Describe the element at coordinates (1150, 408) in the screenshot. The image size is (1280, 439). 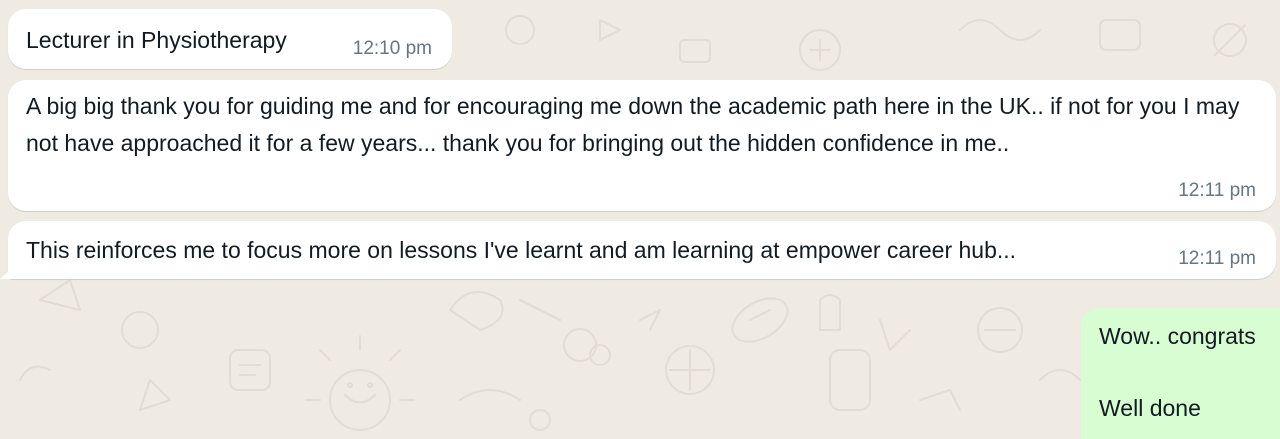
I see `message-text-line: Well done` at that location.